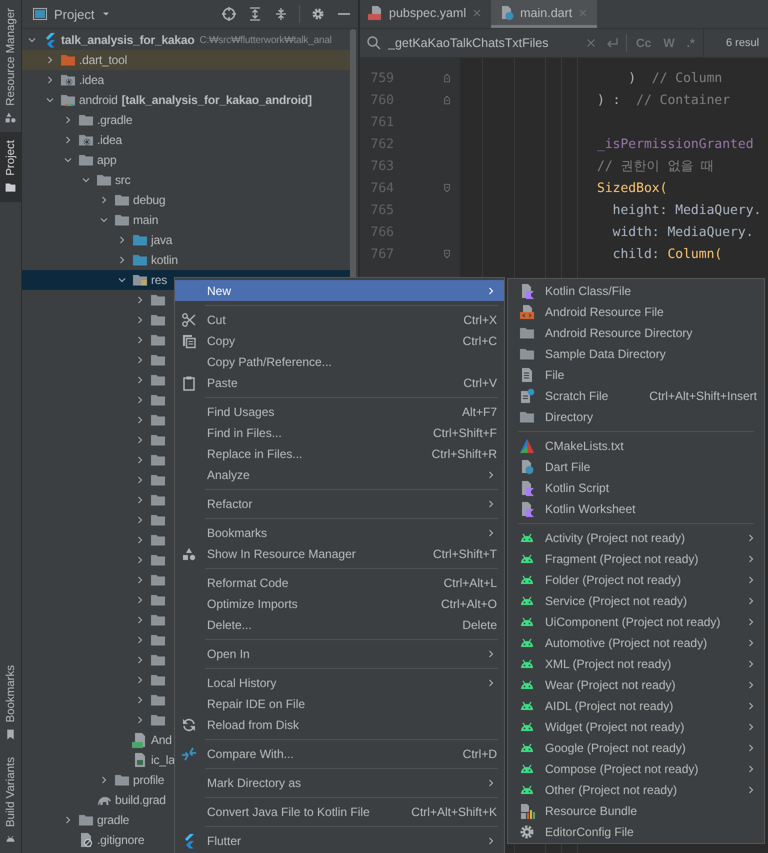 The height and width of the screenshot is (853, 768). What do you see at coordinates (464, 453) in the screenshot?
I see `shortcut-text: Ctrl+Shift+R` at bounding box center [464, 453].